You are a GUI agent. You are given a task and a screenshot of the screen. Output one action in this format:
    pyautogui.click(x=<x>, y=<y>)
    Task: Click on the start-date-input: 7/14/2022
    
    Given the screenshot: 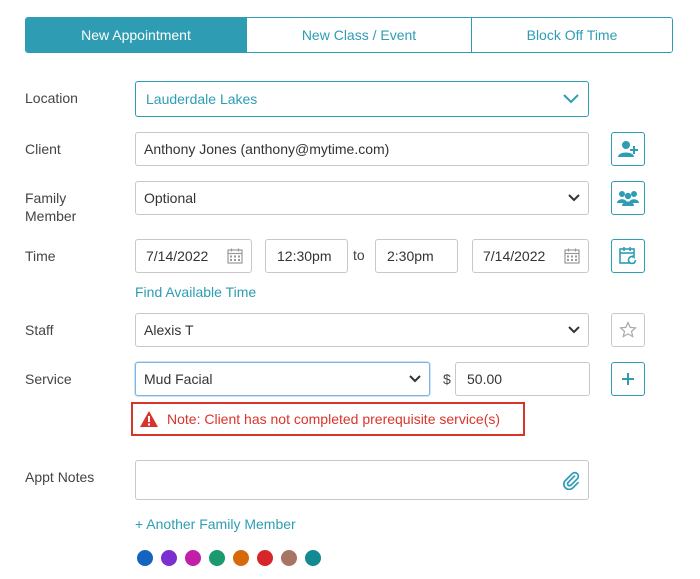 What is the action you would take?
    pyautogui.click(x=193, y=256)
    